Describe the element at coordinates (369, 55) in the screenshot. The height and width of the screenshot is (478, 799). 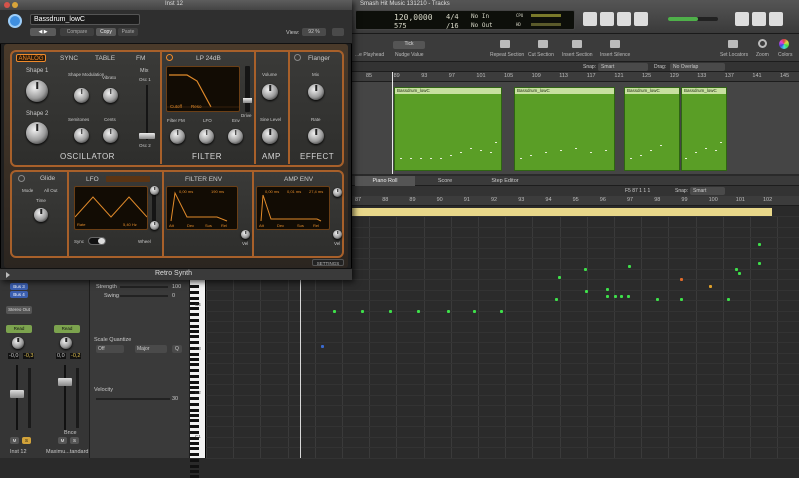
I see `move-playhead-tool: ...e Playhead` at that location.